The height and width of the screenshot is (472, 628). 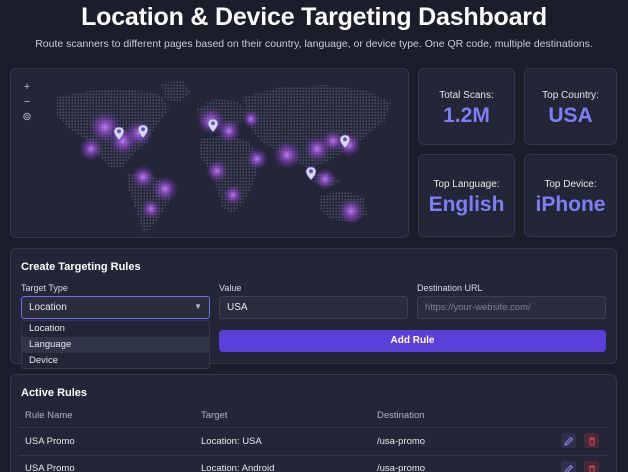 What do you see at coordinates (466, 204) in the screenshot?
I see `stat-value: English` at bounding box center [466, 204].